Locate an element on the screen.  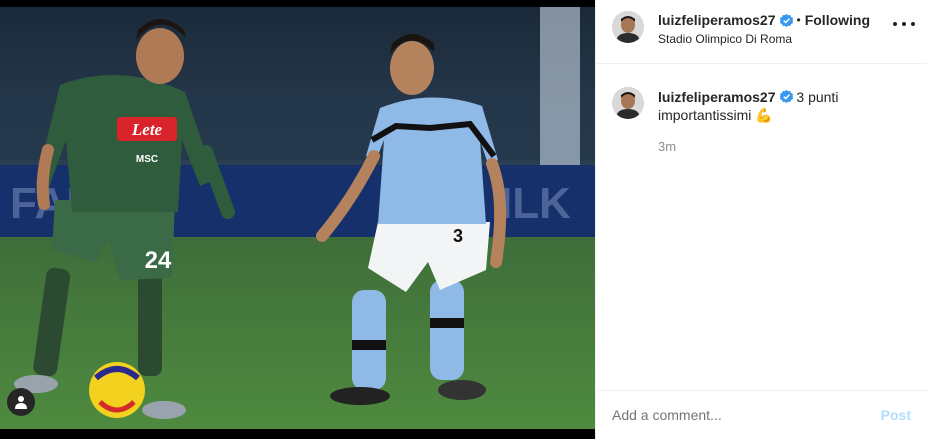
post-location: Stadio Olimpico Di Roma is located at coordinates (784, 39).